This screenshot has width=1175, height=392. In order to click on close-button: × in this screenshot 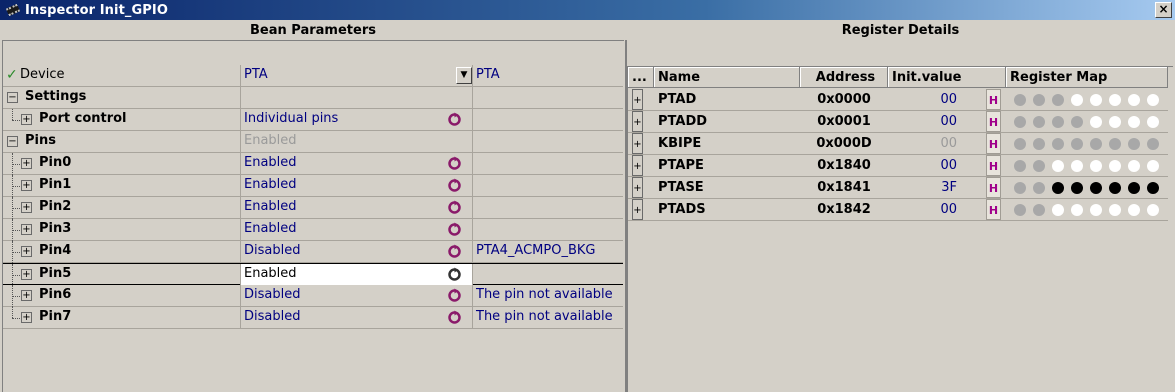, I will do `click(1163, 10)`.